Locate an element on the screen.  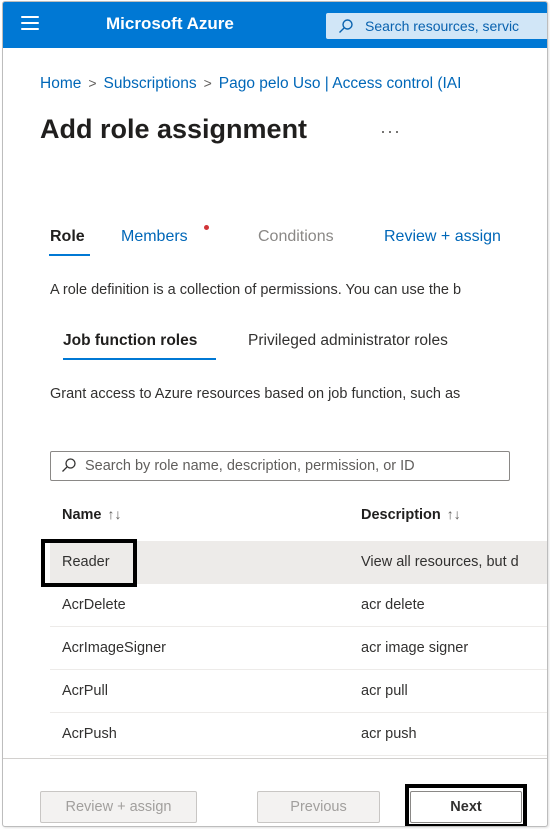
column-header-description: Description ↑↓ is located at coordinates (411, 514).